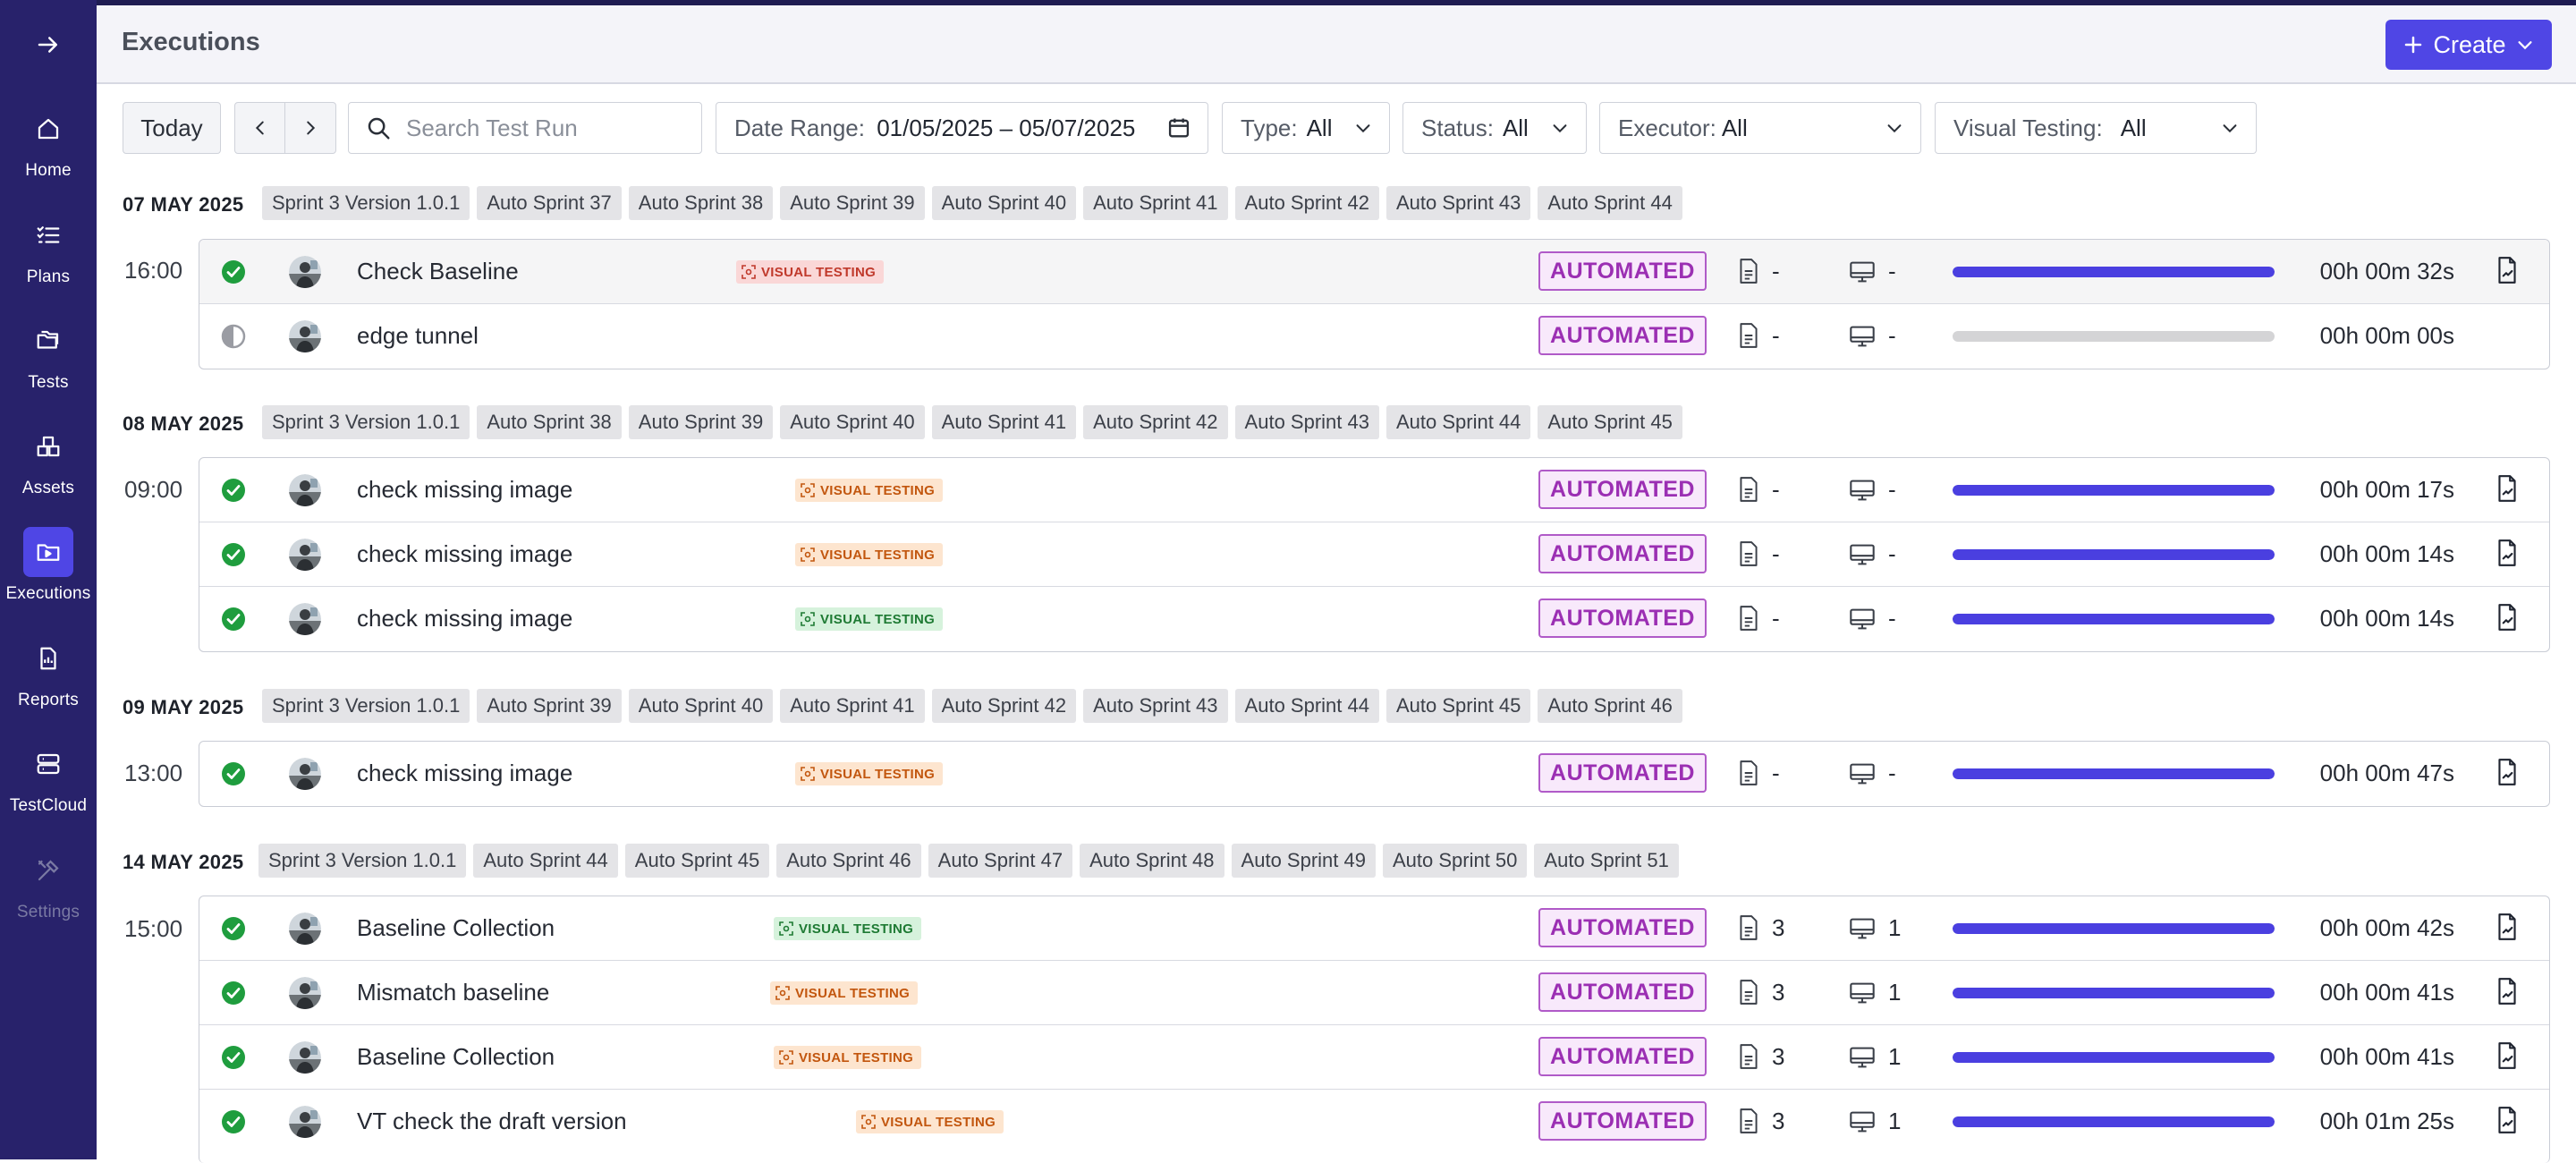 Image resolution: width=2576 pixels, height=1163 pixels. I want to click on progress-bar, so click(2114, 272).